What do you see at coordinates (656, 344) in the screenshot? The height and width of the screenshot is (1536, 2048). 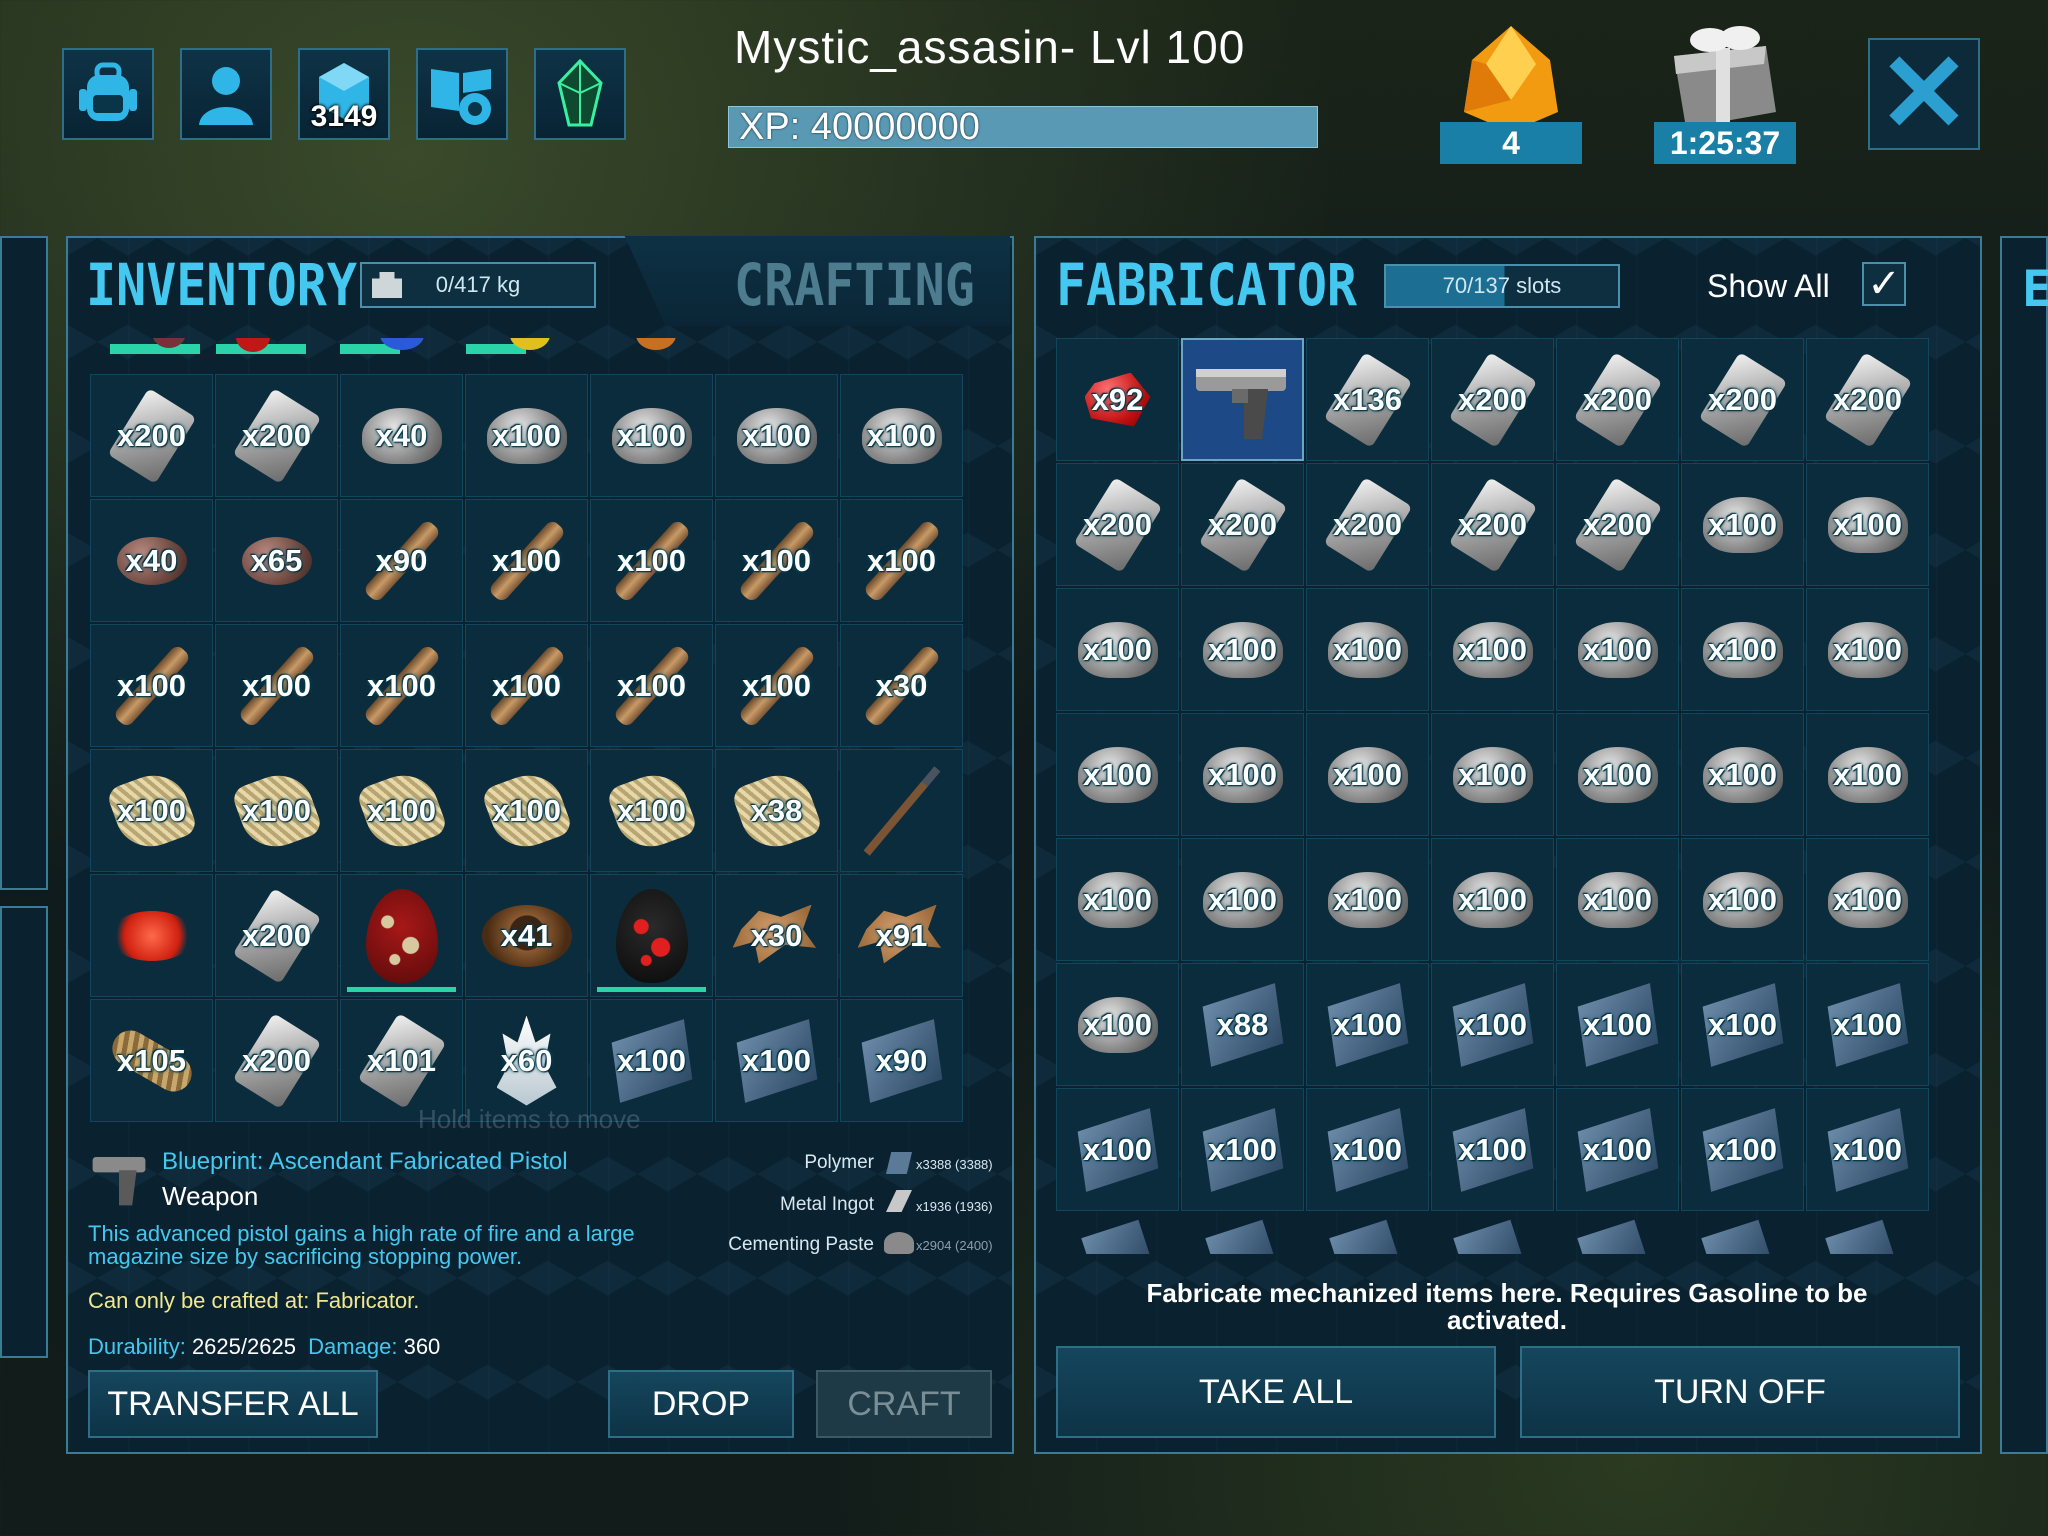 I see `seed-item` at bounding box center [656, 344].